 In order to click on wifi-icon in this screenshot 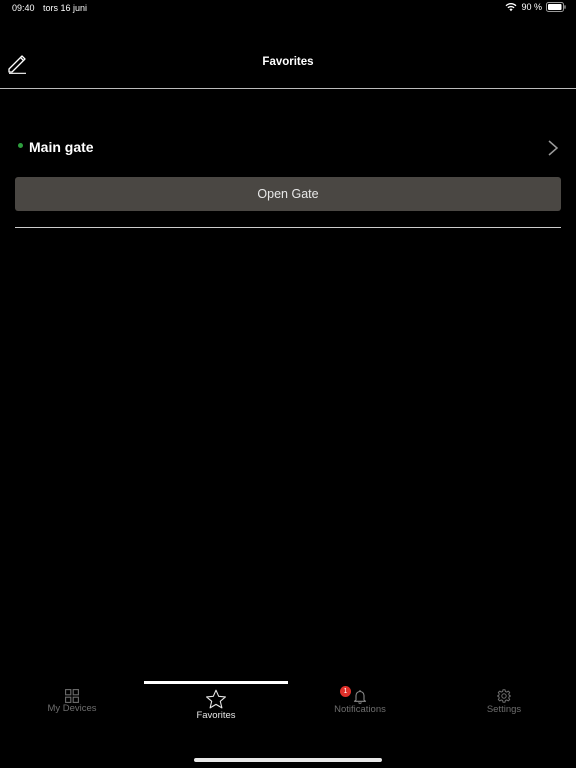, I will do `click(511, 7)`.